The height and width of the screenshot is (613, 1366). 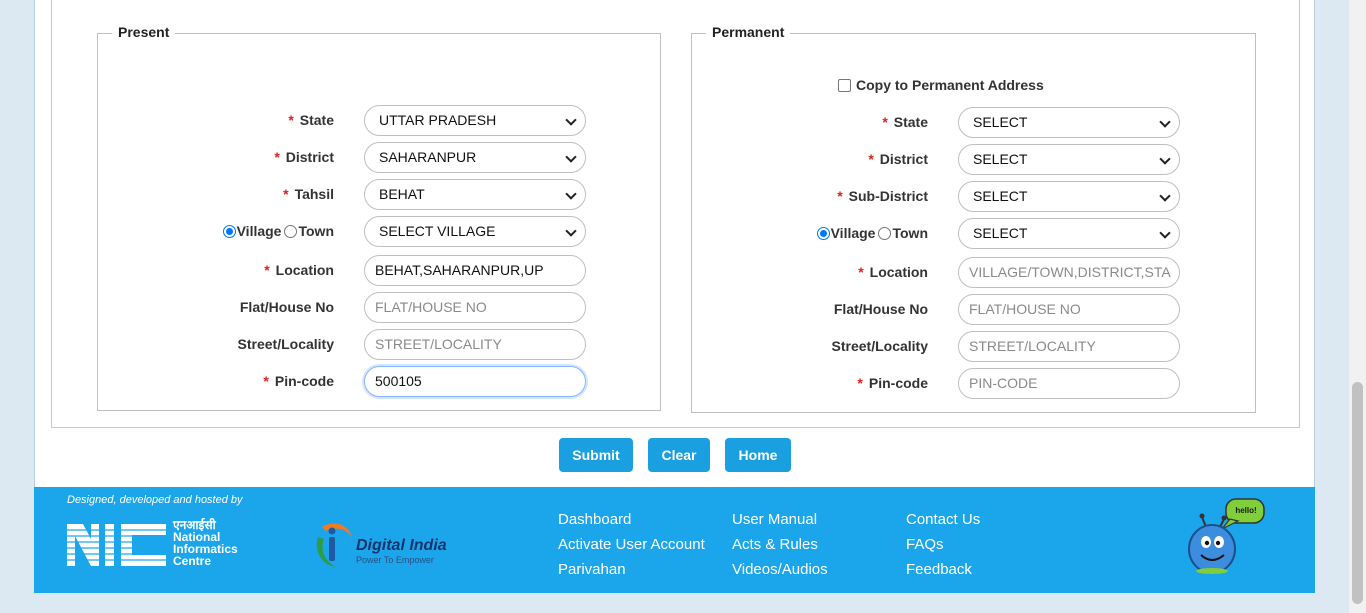 I want to click on present-pincode-row: * Pin-code 500105, so click(x=342, y=381).